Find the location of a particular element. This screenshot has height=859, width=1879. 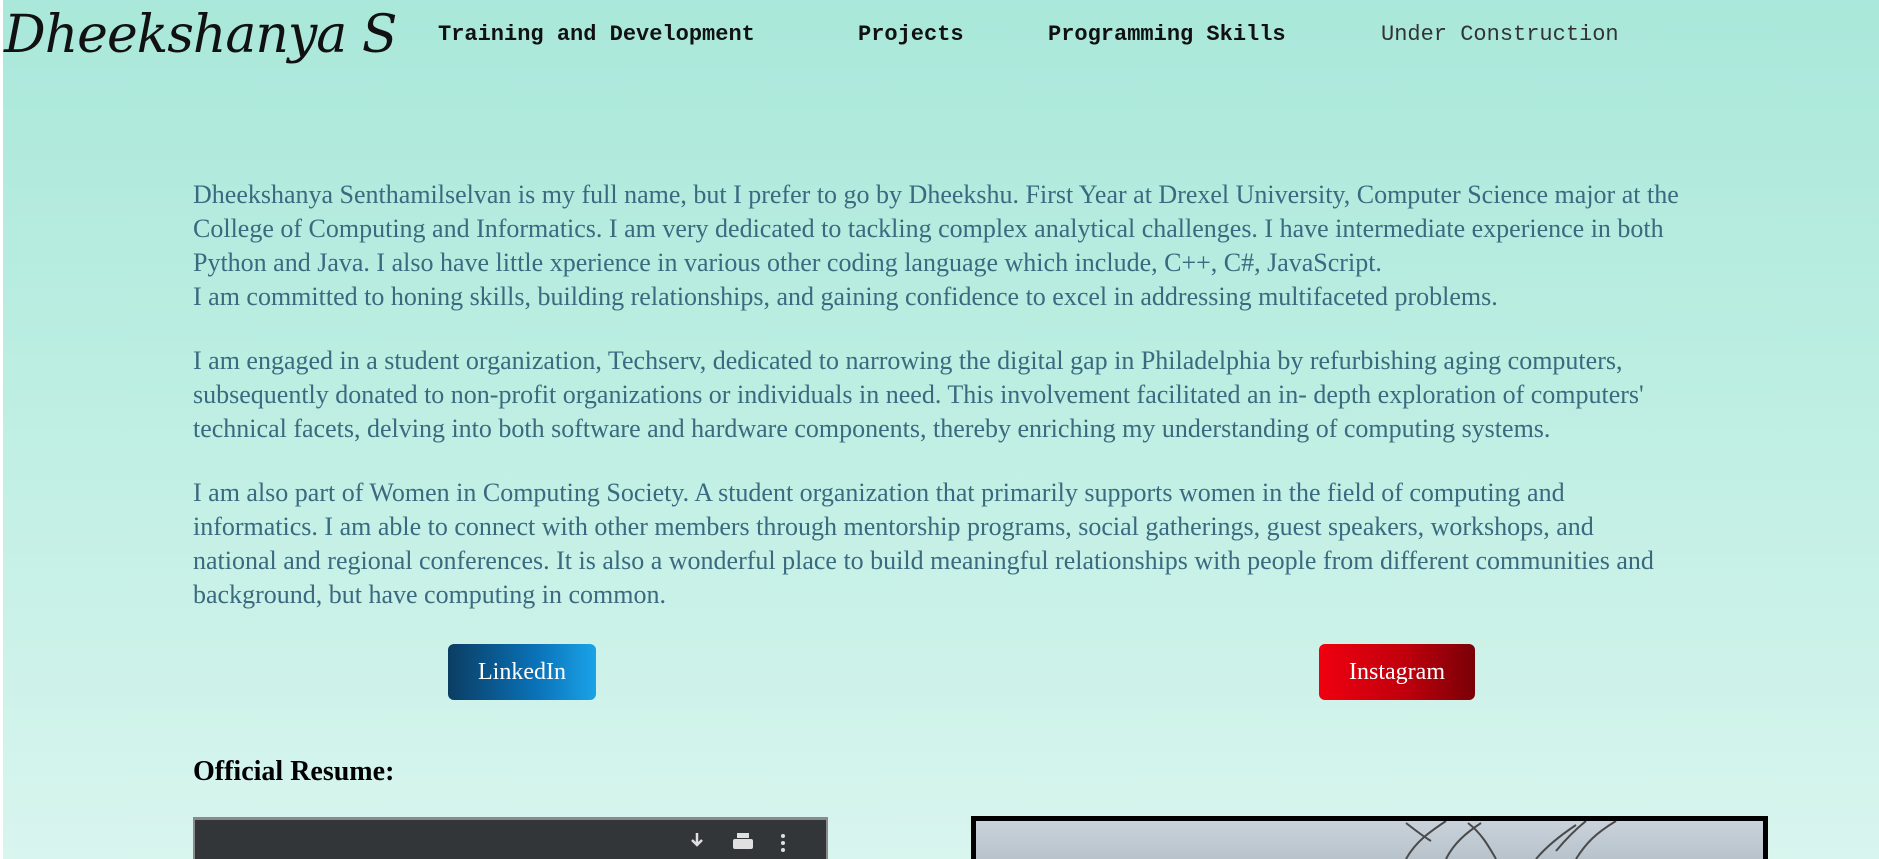

resume-pdf-viewer is located at coordinates (510, 838).